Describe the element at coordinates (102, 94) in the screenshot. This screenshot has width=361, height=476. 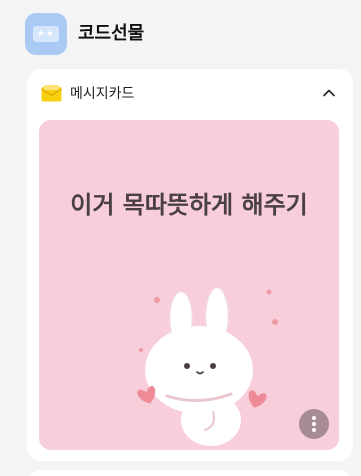
I see `message-card-label: 메시지카드` at that location.